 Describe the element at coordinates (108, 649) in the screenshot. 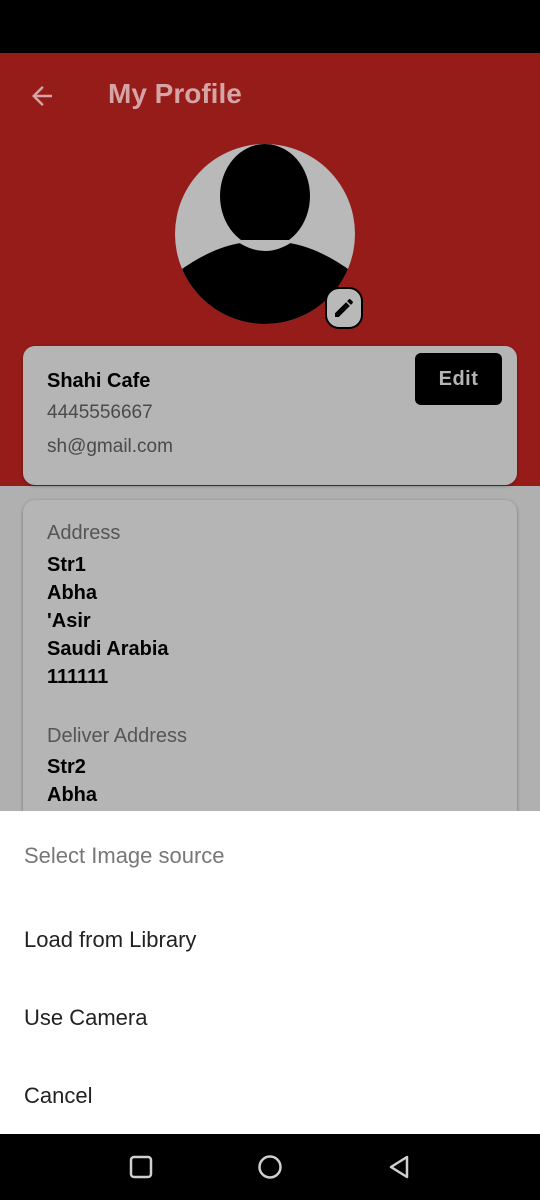

I see `address-line: Saudi Arabia` at that location.